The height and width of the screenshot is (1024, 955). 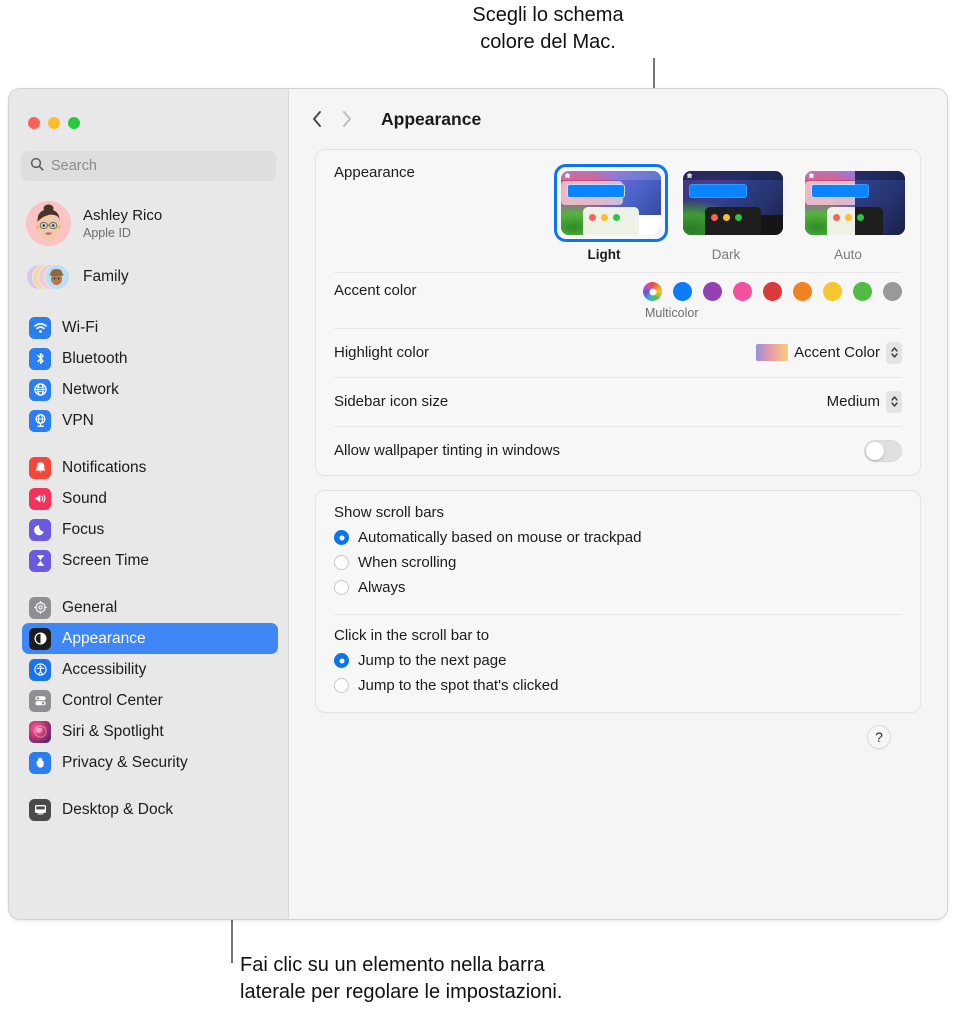 What do you see at coordinates (618, 119) in the screenshot?
I see `toolbar: Appearance` at bounding box center [618, 119].